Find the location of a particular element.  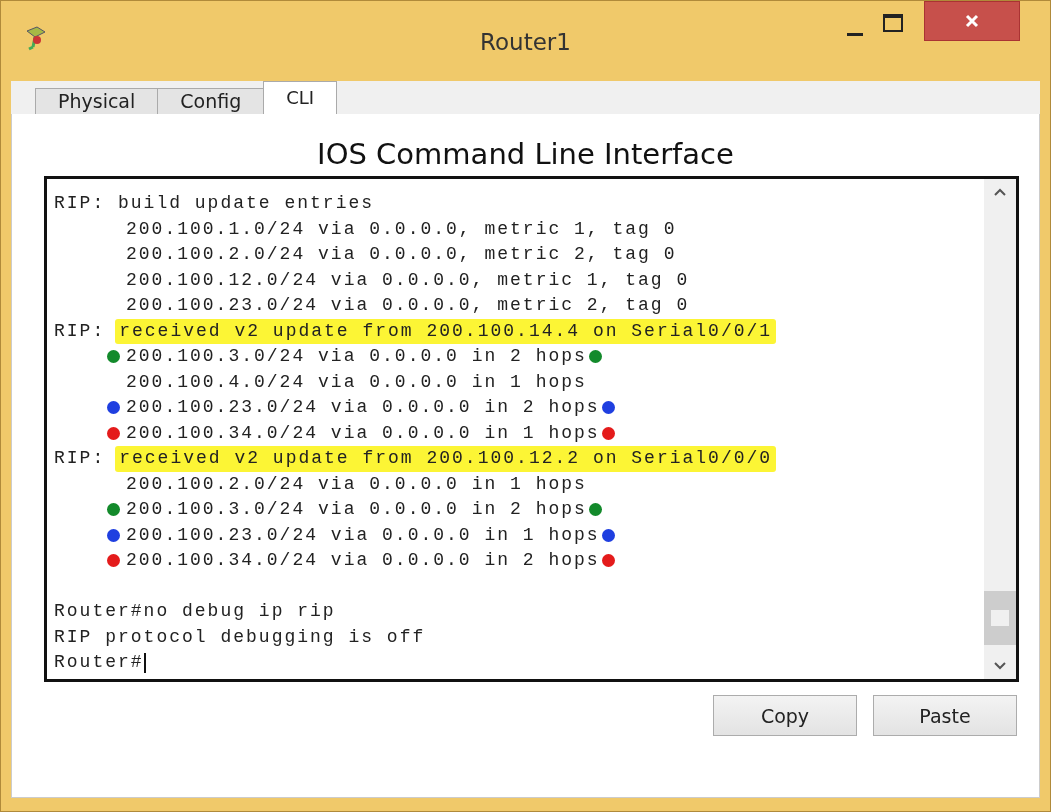

panel-heading: IOS Command Line Interface is located at coordinates (525, 154).